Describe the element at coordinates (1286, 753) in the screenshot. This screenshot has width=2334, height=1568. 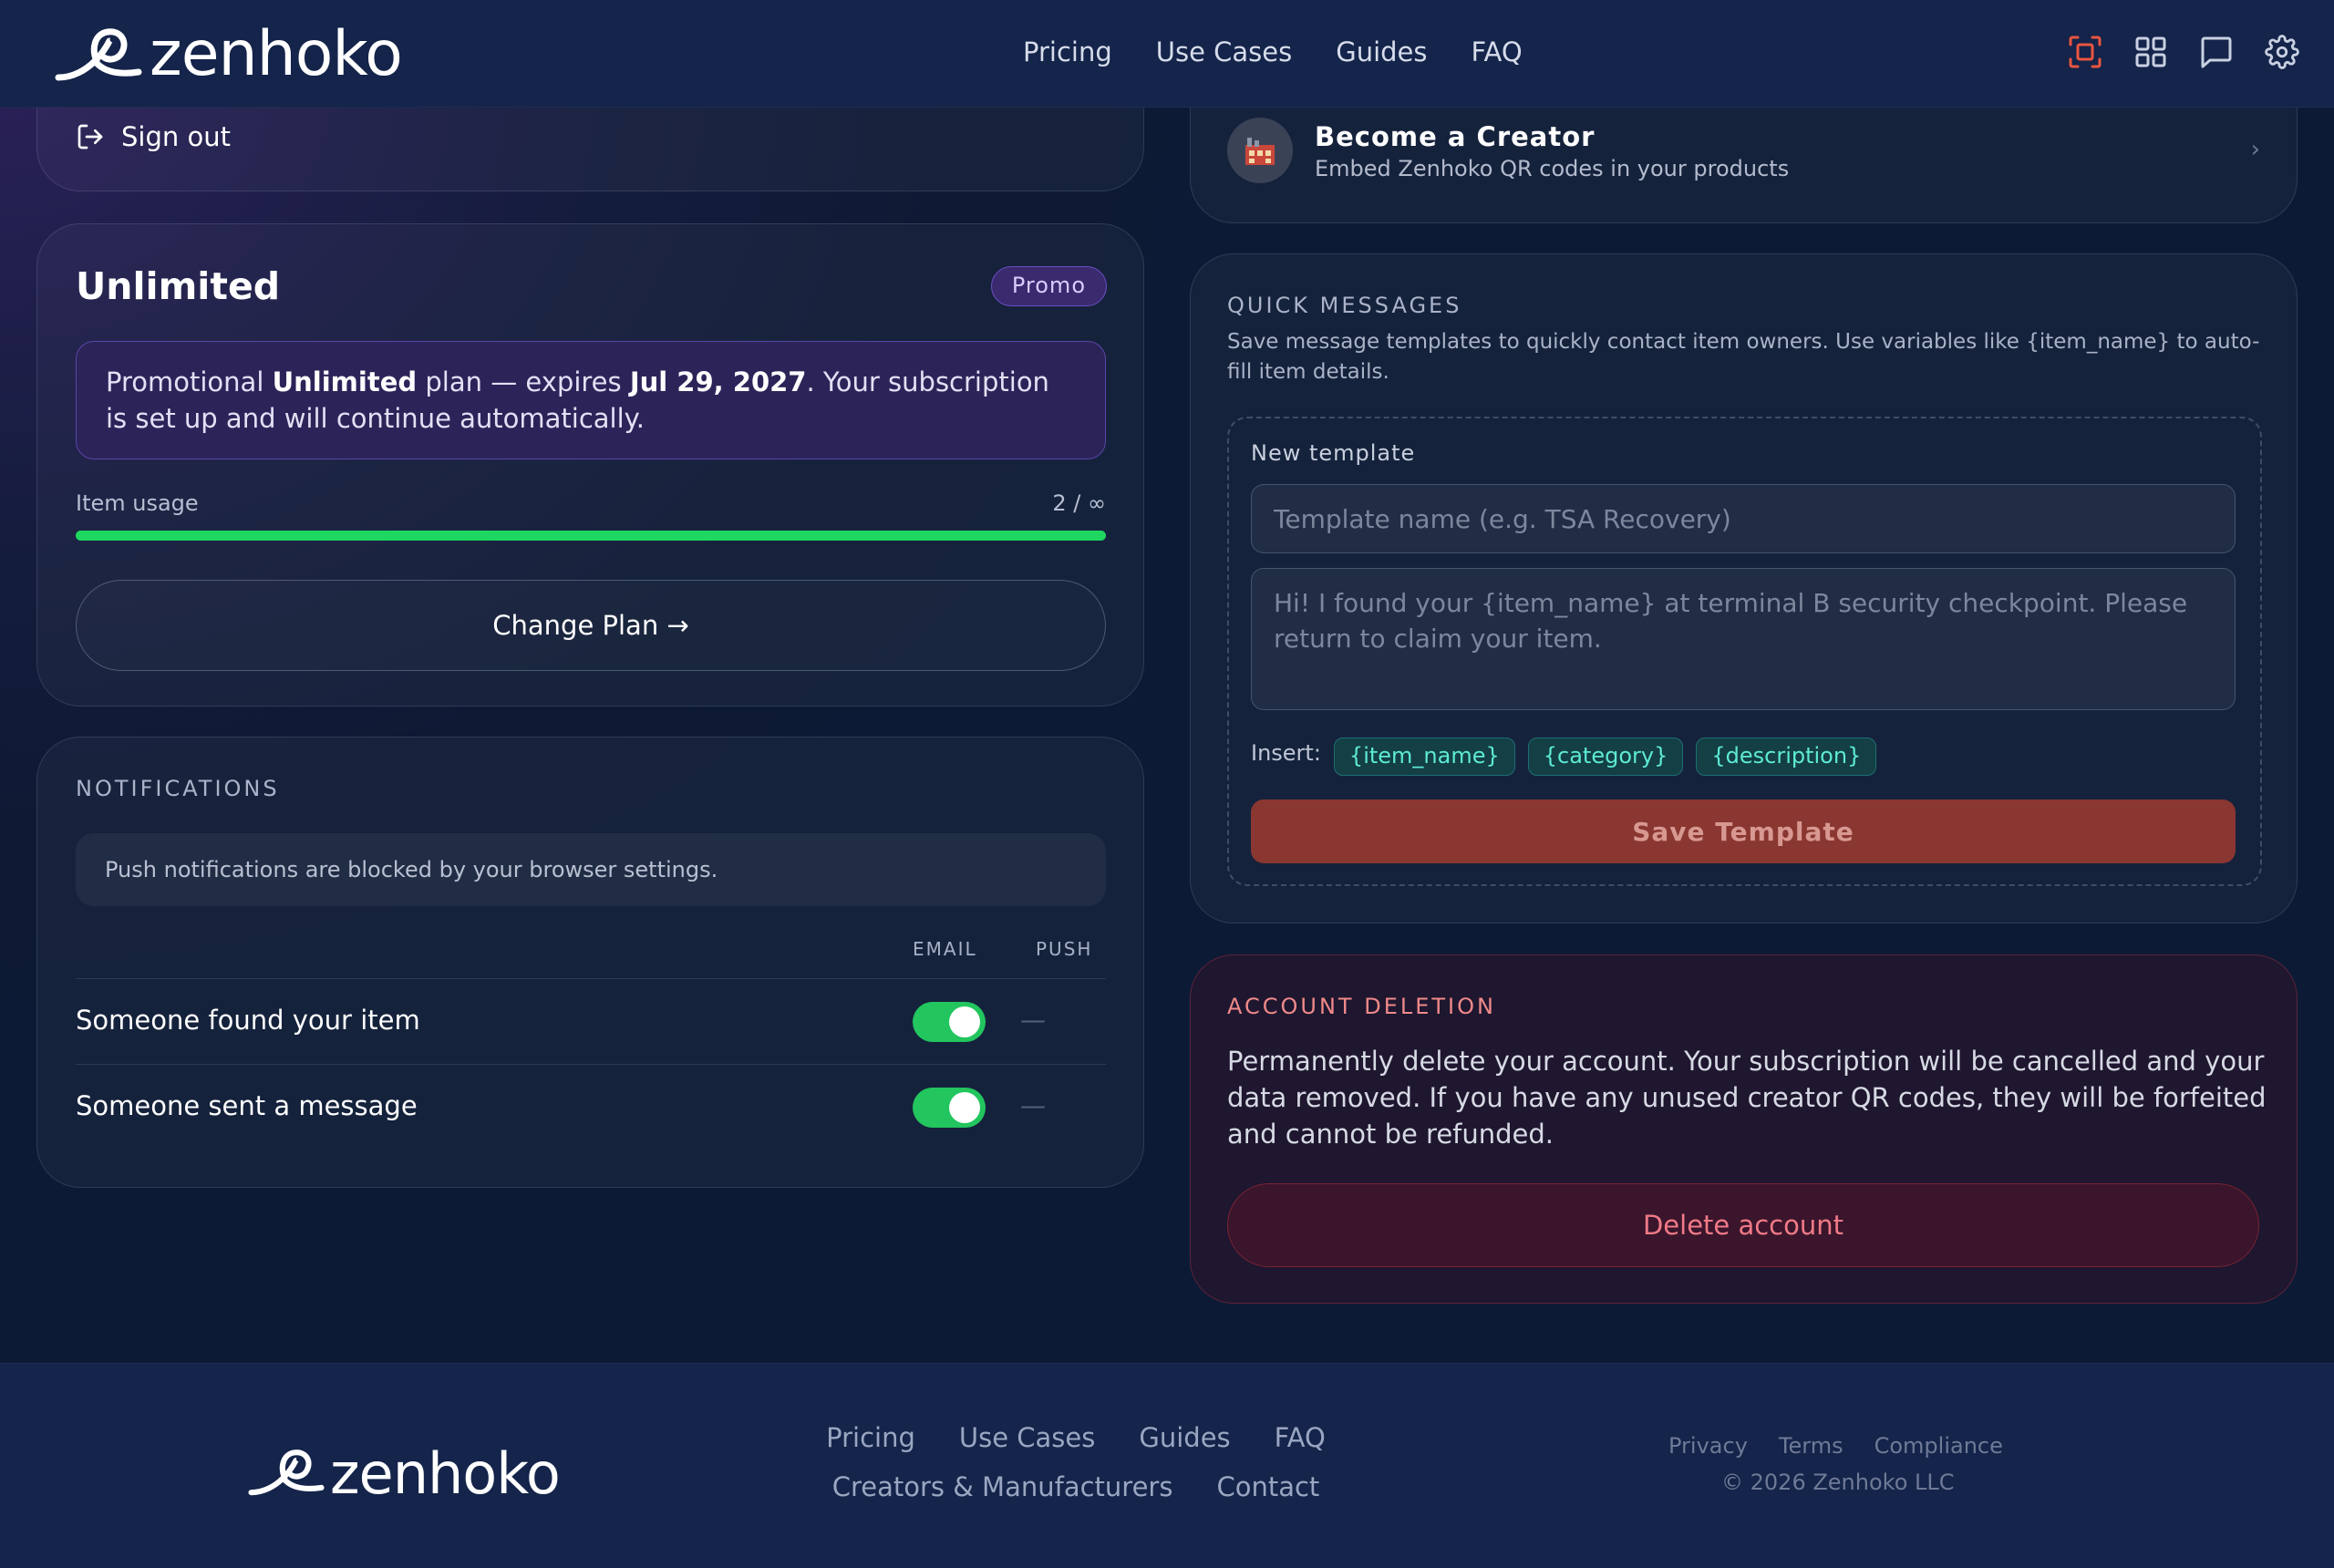
I see `insert-label: Insert:` at that location.